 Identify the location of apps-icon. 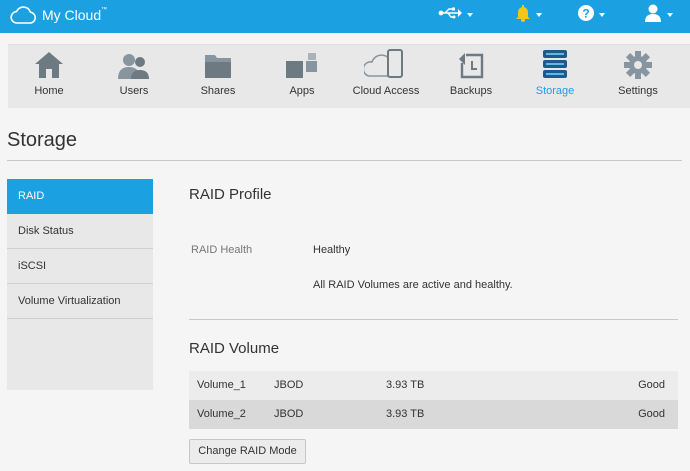
(302, 63).